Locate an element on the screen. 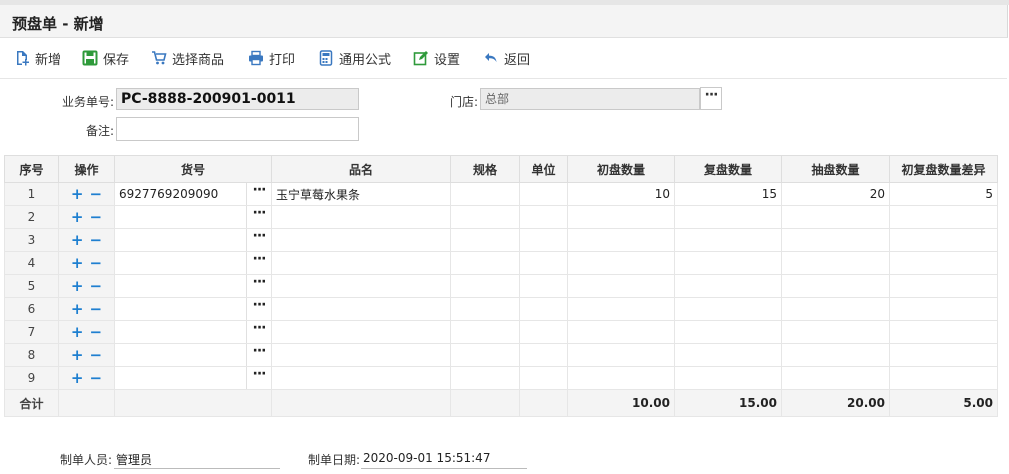 Image resolution: width=1009 pixels, height=474 pixels. select-goods-button: 选择商品 is located at coordinates (187, 58).